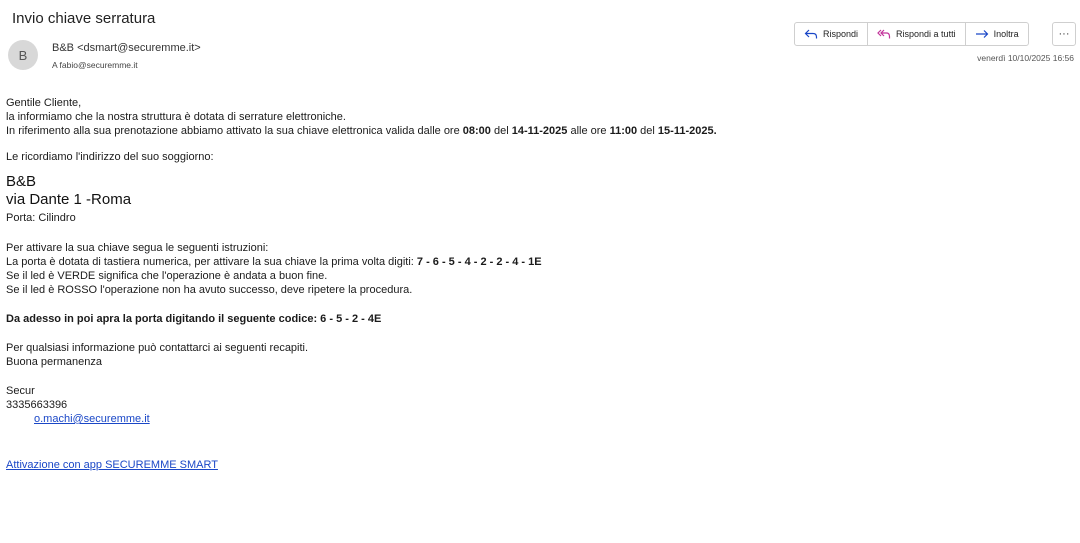 The height and width of the screenshot is (543, 1080). What do you see at coordinates (981, 34) in the screenshot?
I see `forward-icon` at bounding box center [981, 34].